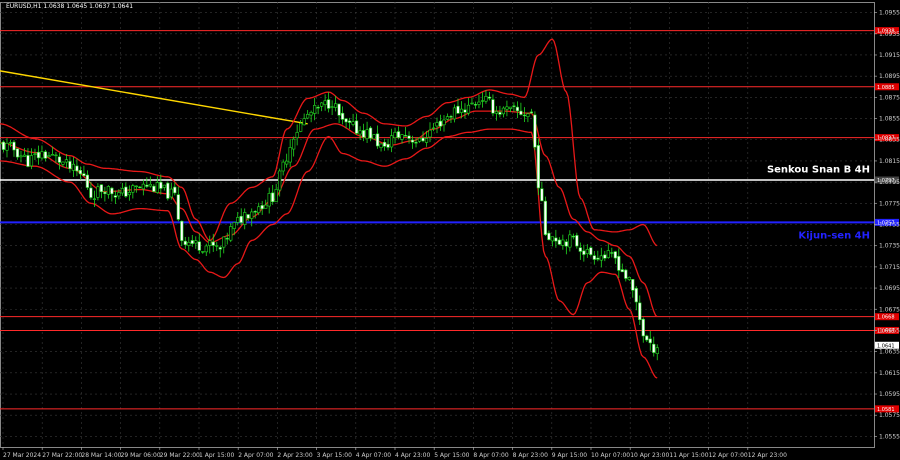  Describe the element at coordinates (889, 309) in the screenshot. I see `y-tick-label: 1.0675` at that location.